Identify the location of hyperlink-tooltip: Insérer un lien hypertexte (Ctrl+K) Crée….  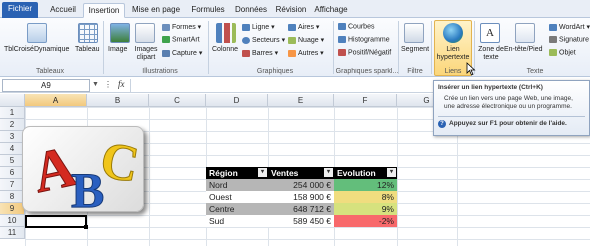
(511, 108).